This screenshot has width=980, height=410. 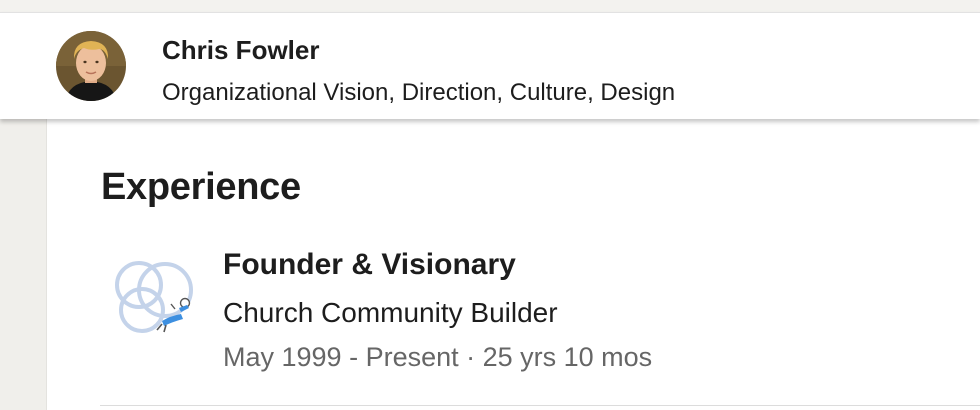 I want to click on experience-dates: May 1999 - Present · 25 yrs 10 mos, so click(x=438, y=357).